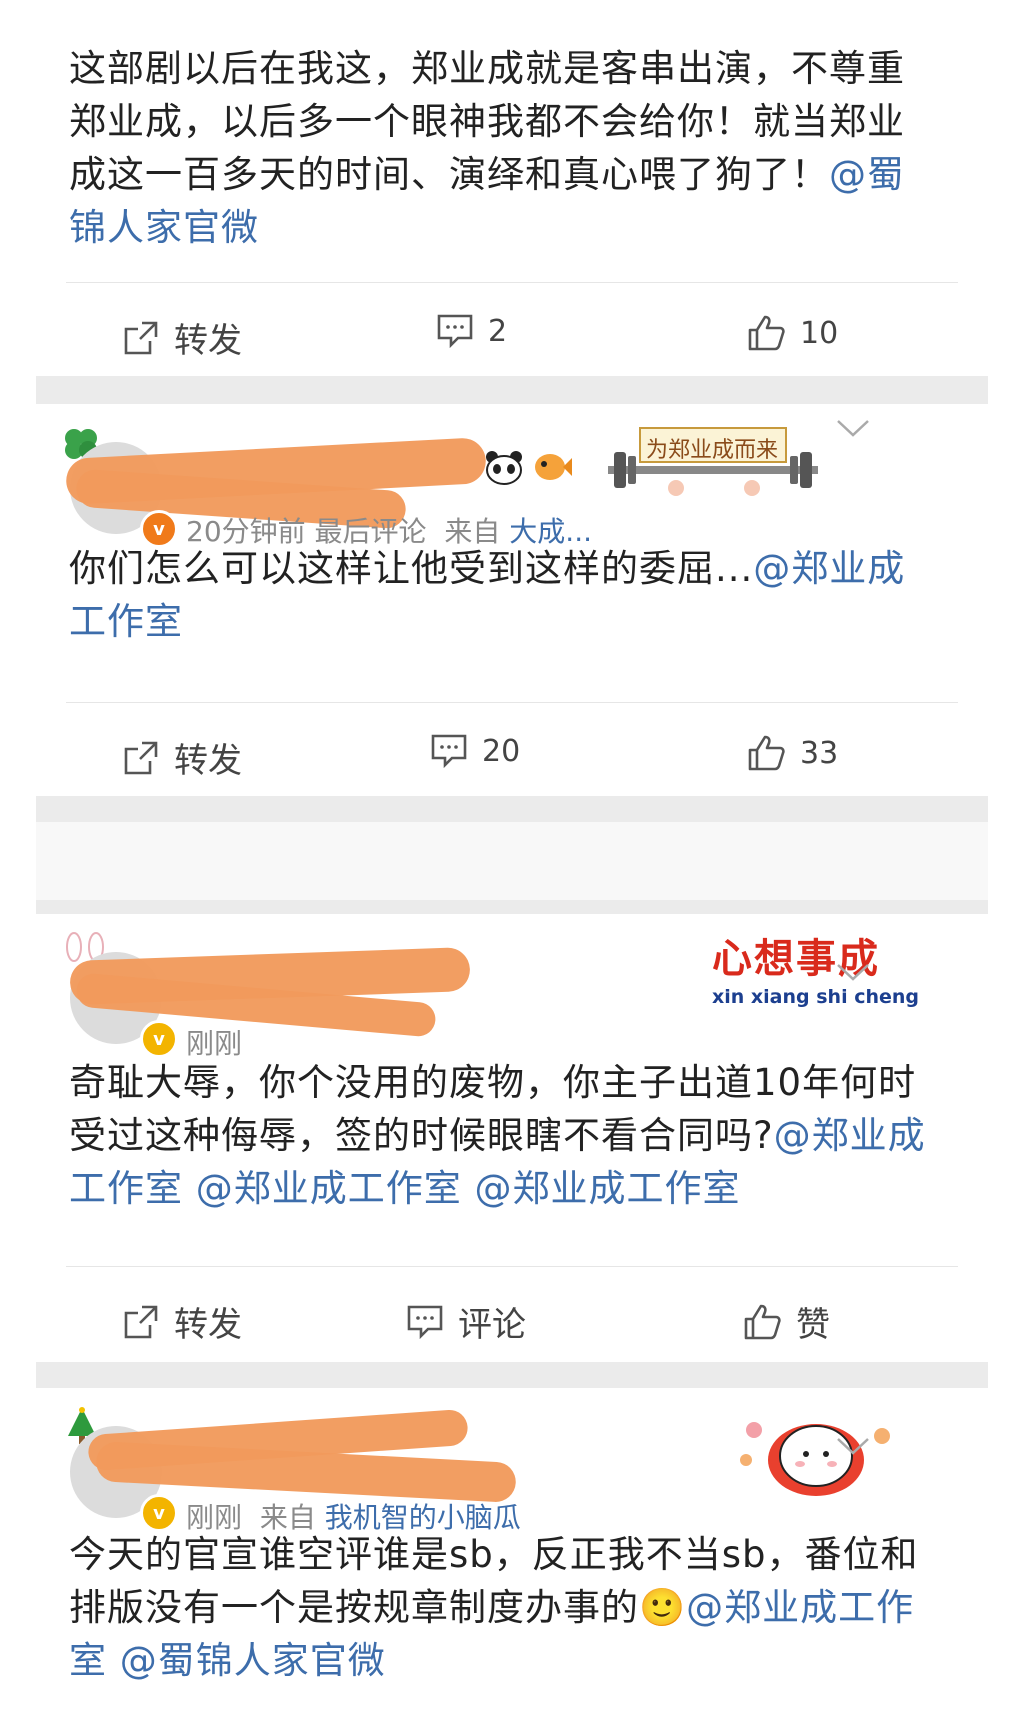 The image size is (1024, 1732). I want to click on comment-button: 2, so click(471, 331).